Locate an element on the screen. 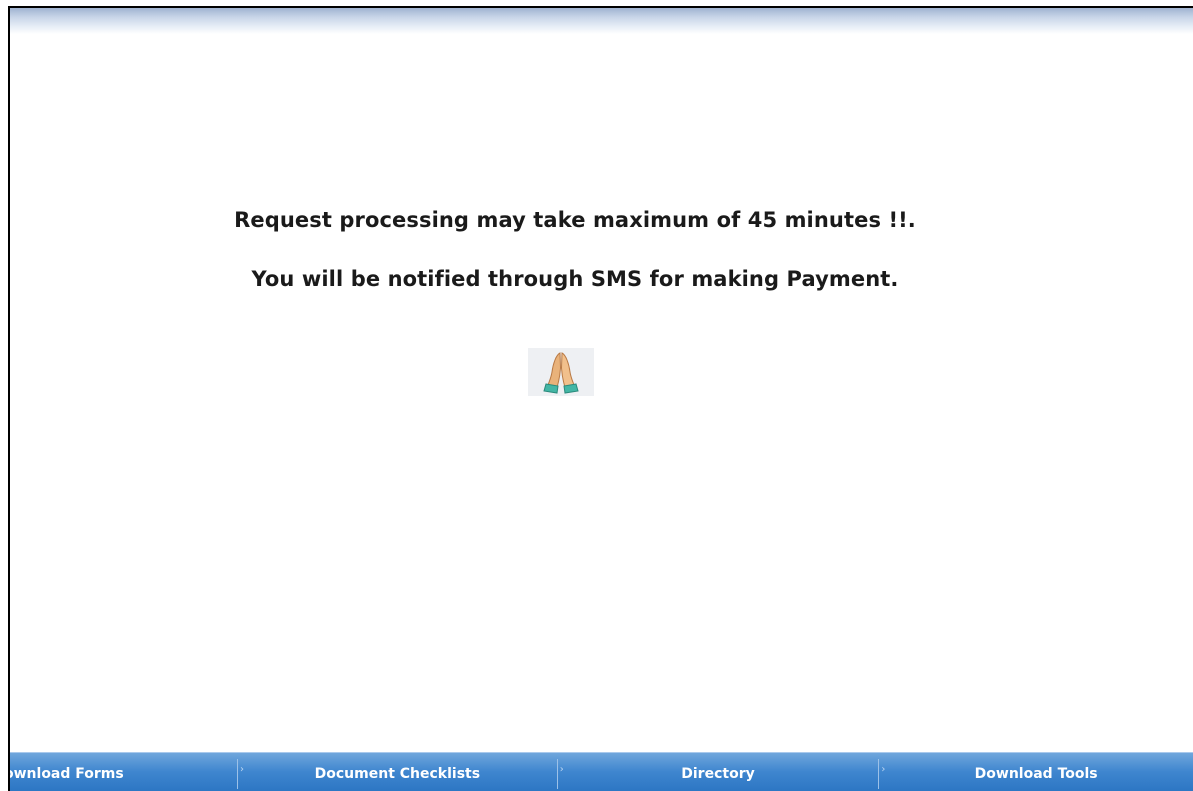 Image resolution: width=1193 pixels, height=791 pixels. nav-document-checklists-label: Document Checklists is located at coordinates (397, 773).